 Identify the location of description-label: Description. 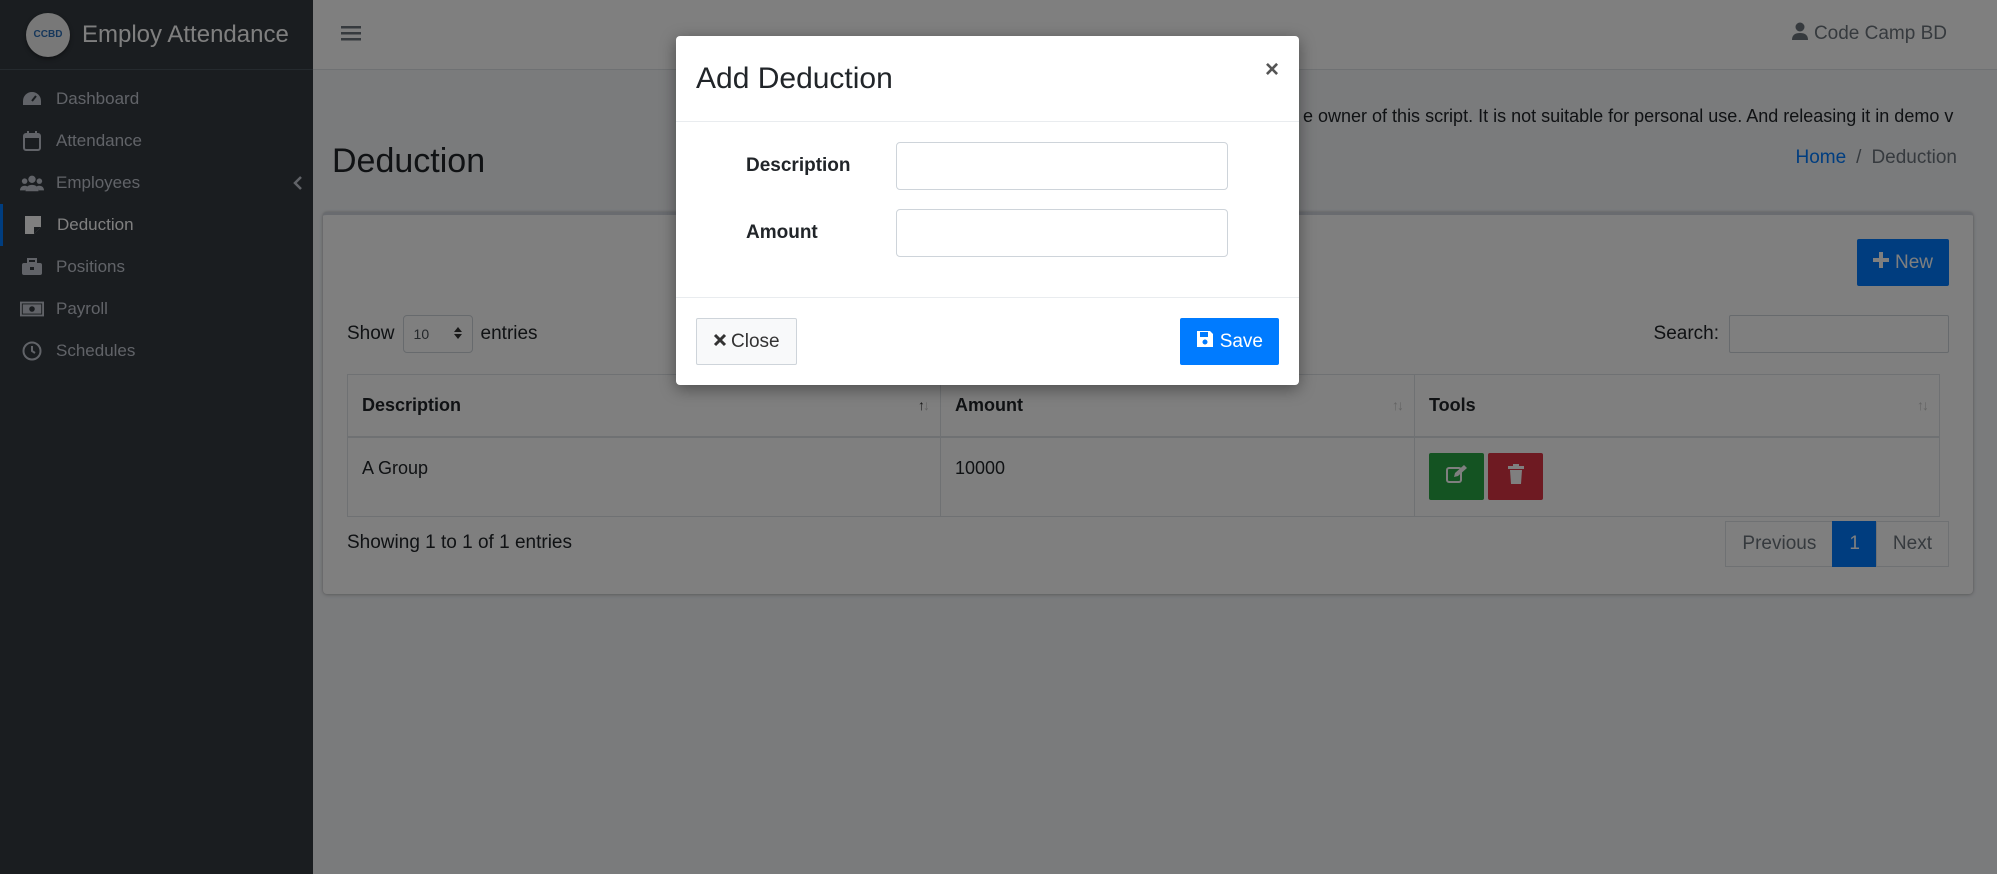
(798, 165).